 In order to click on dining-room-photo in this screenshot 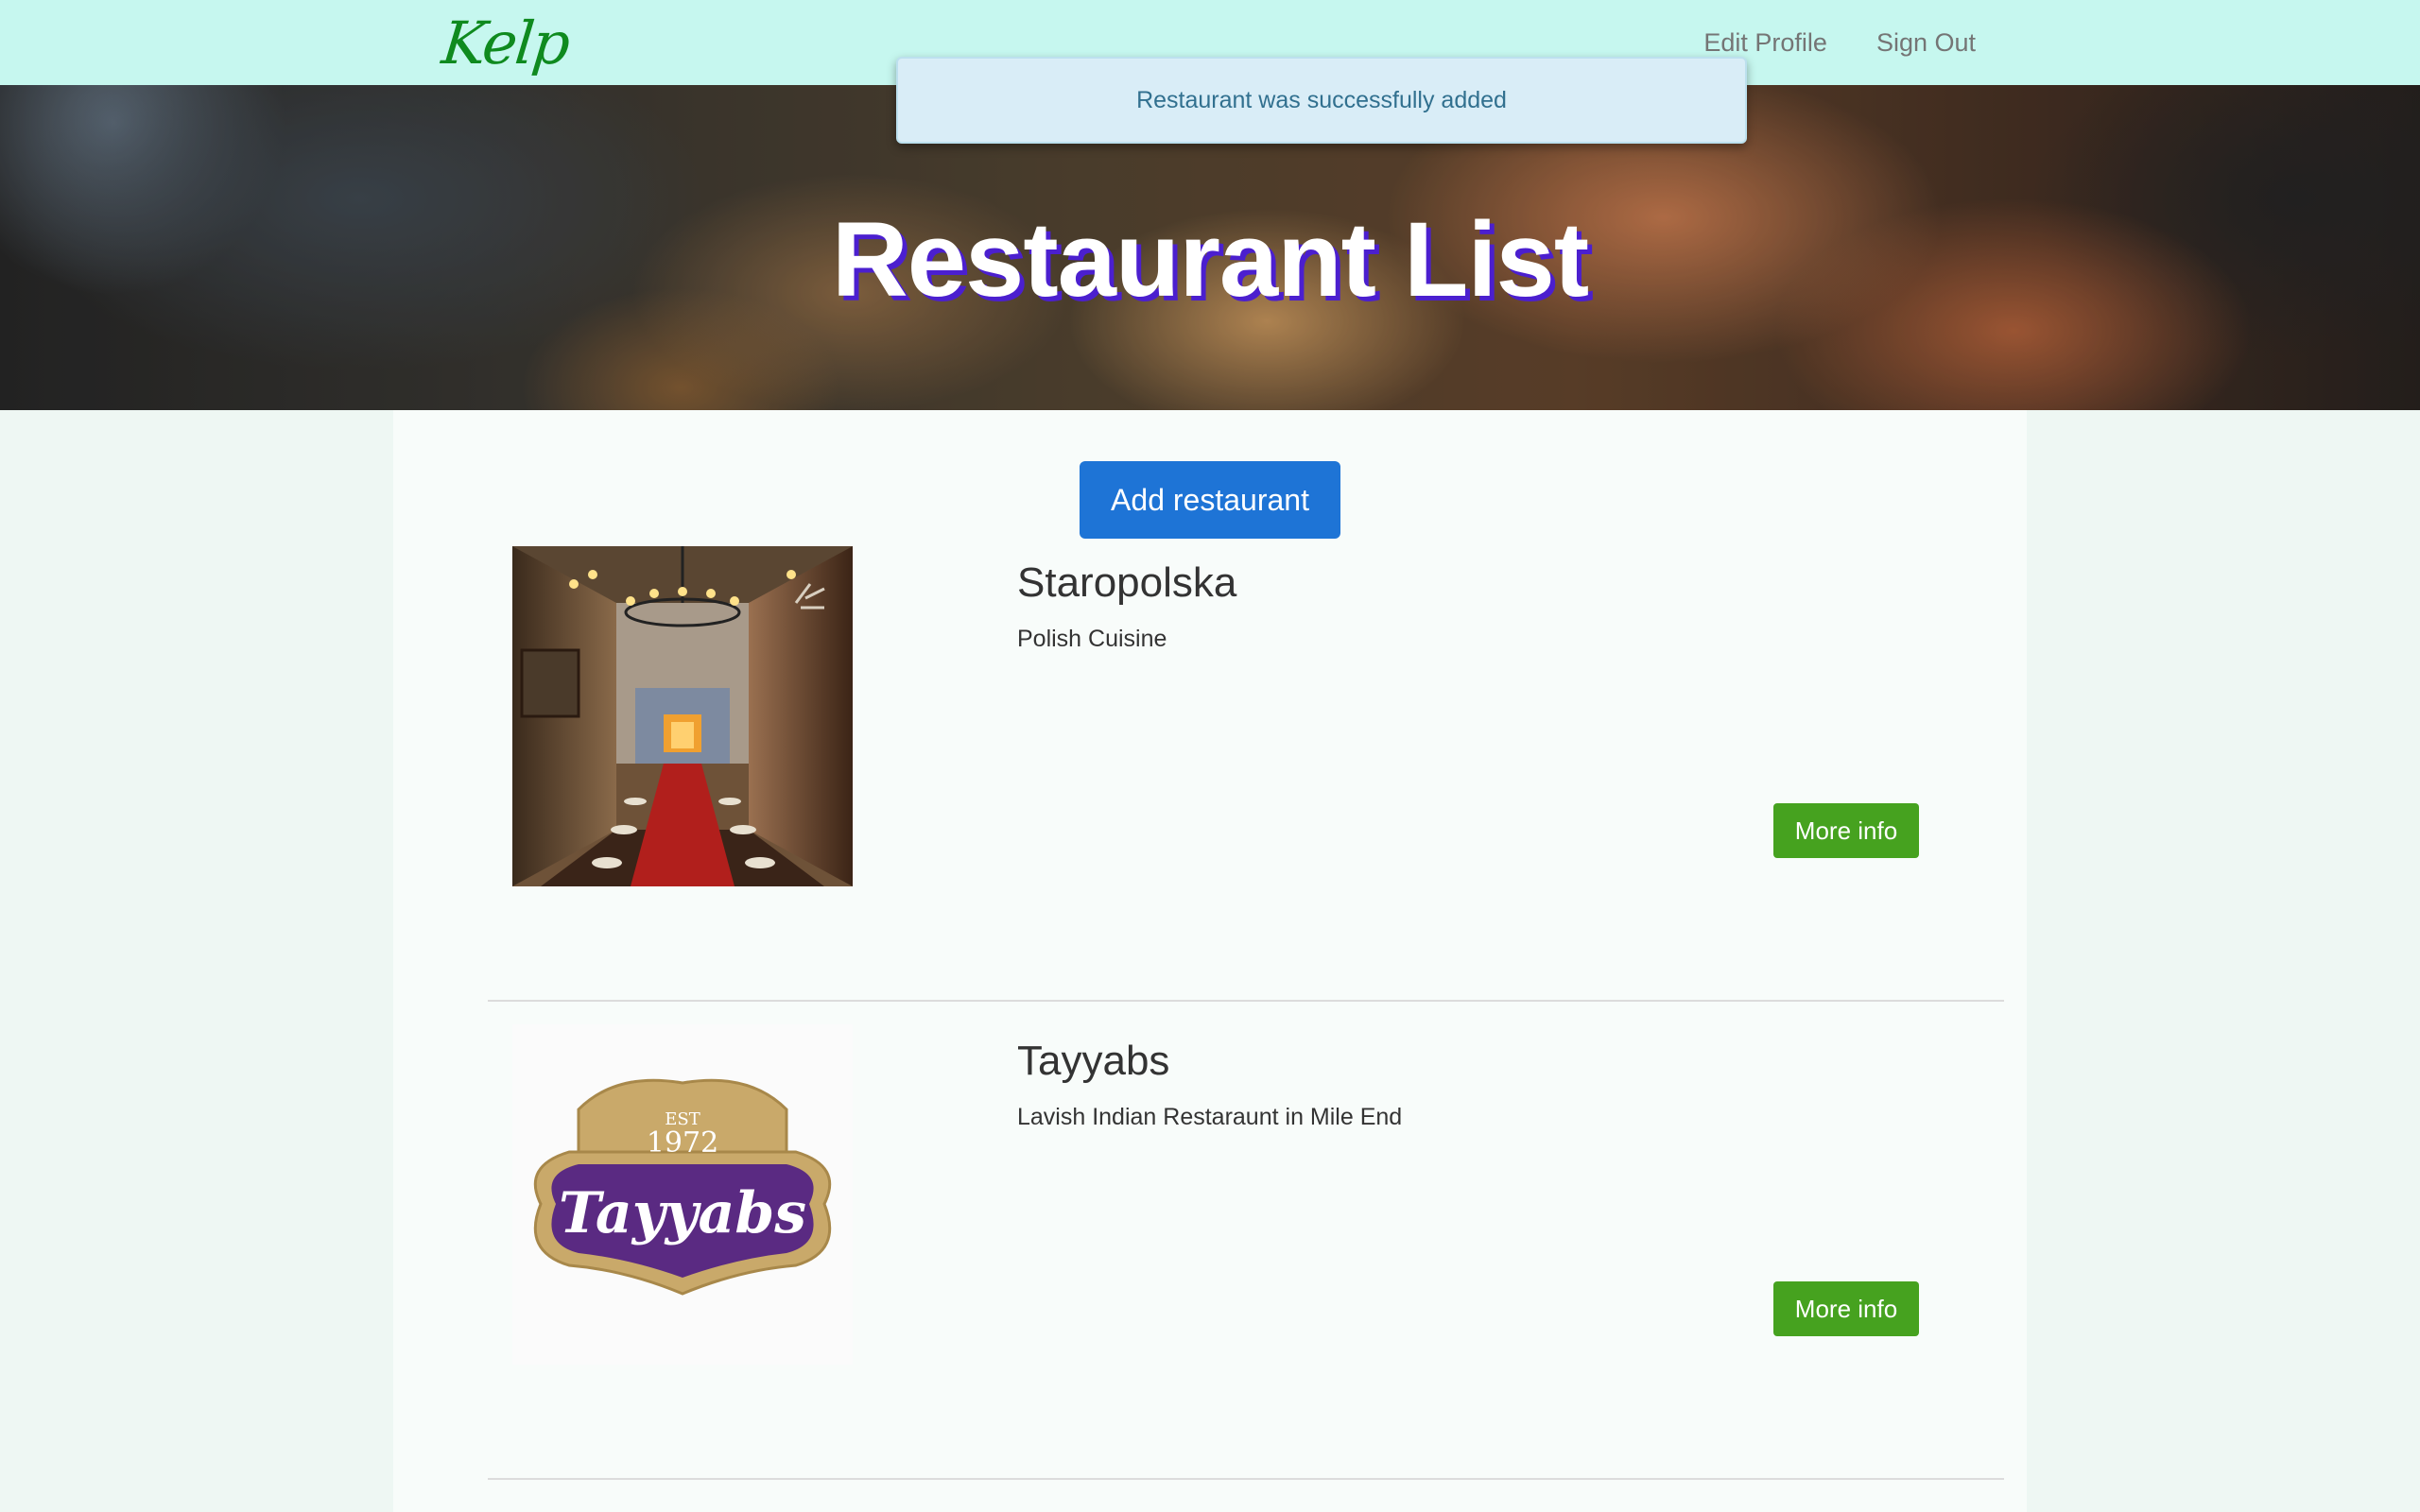, I will do `click(682, 716)`.